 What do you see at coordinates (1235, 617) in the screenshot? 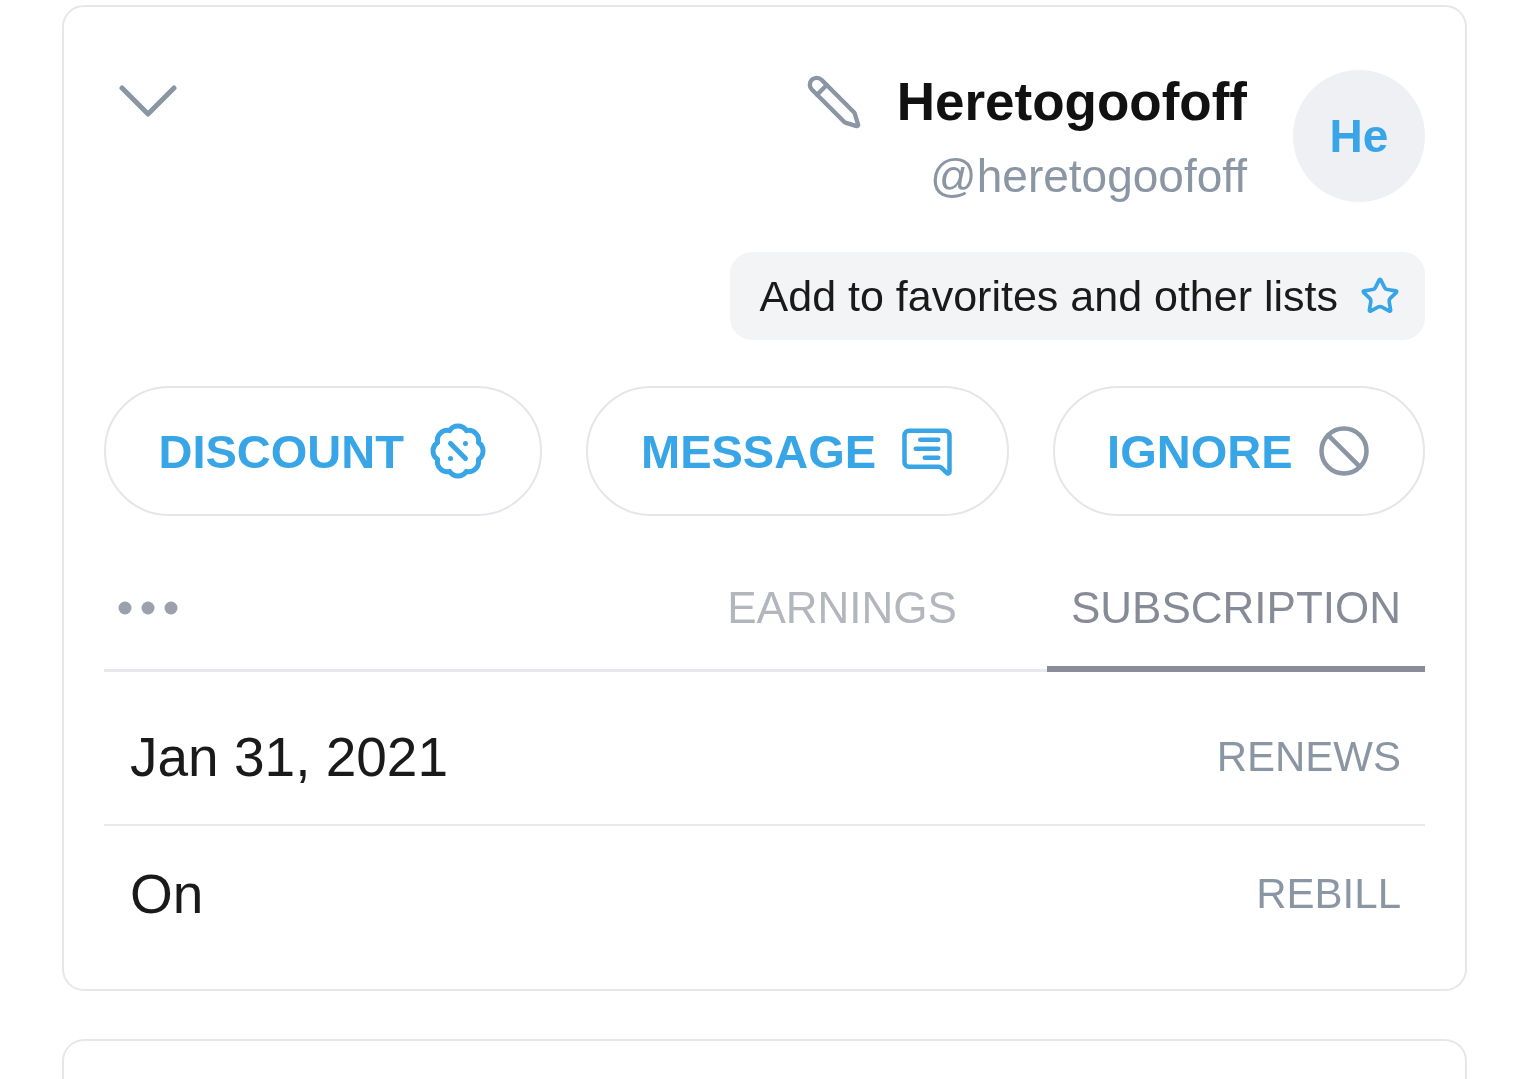
I see `tab: SUBSCRIPTION` at bounding box center [1235, 617].